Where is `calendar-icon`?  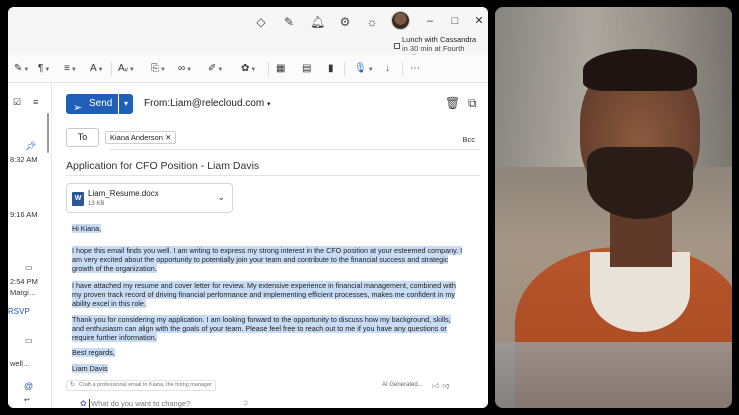 calendar-icon is located at coordinates (397, 46).